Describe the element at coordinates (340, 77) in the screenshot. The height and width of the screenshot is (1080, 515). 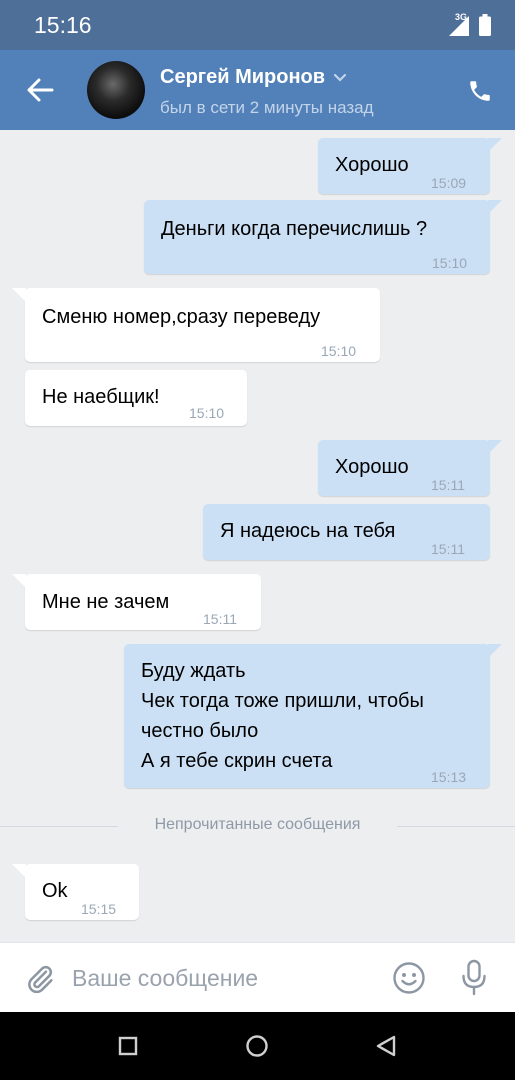
I see `chevron-down-icon` at that location.